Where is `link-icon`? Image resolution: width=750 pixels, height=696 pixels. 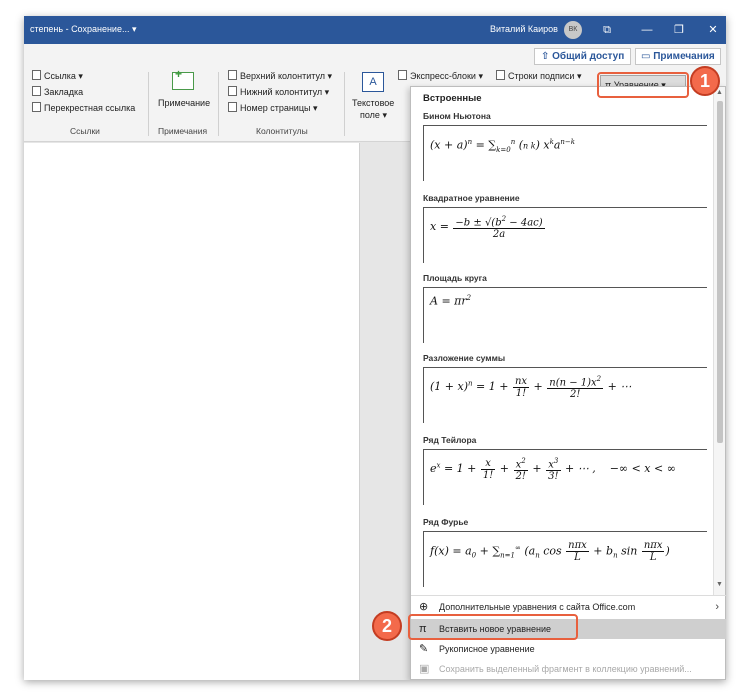
link-icon is located at coordinates (36, 75).